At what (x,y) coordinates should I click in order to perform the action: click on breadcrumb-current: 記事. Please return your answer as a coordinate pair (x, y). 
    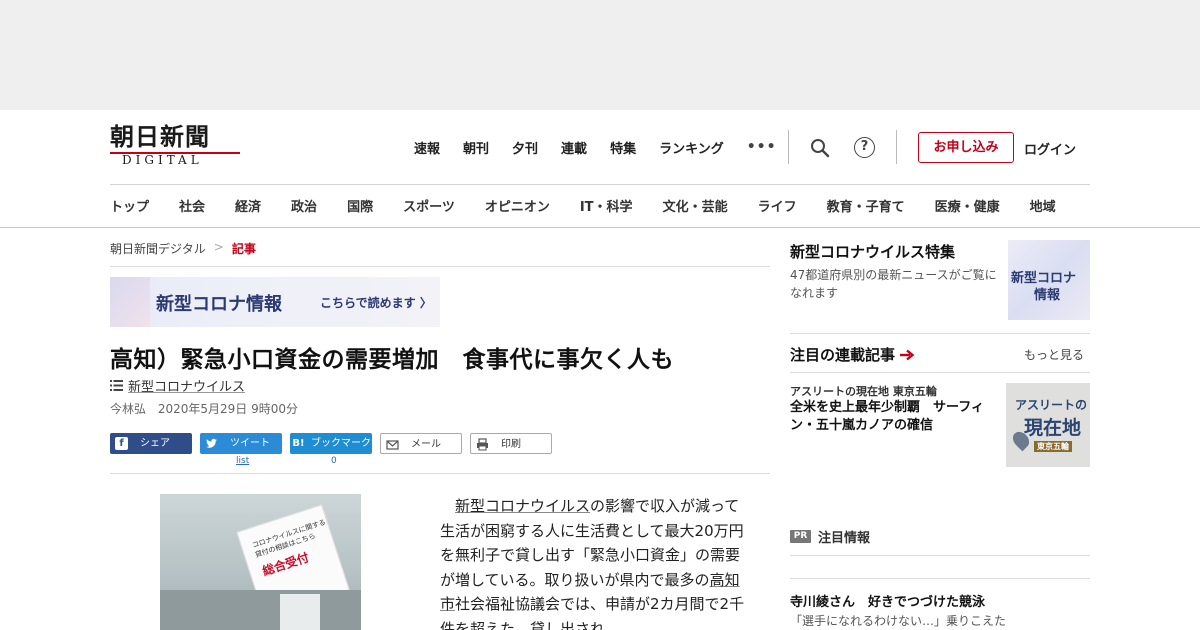
    Looking at the image, I should click on (243, 249).